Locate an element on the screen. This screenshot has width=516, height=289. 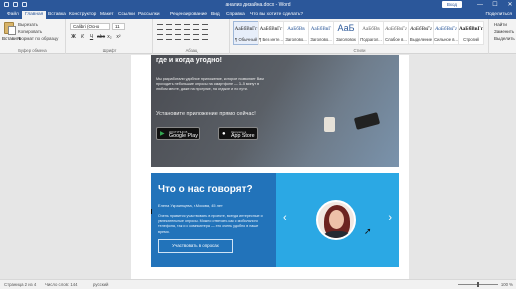
style-preview: АаБ is located at coordinates (346, 28).